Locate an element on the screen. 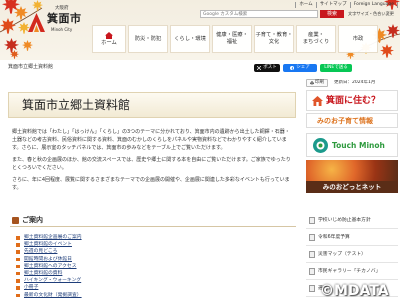  guide-link: 郷土資料館へのアクセス is located at coordinates (50, 266).